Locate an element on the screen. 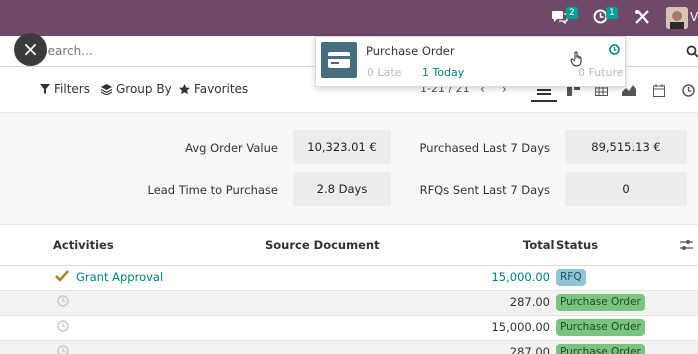 The height and width of the screenshot is (354, 698). table-header: Activities Source Document Total Status is located at coordinates (349, 248).